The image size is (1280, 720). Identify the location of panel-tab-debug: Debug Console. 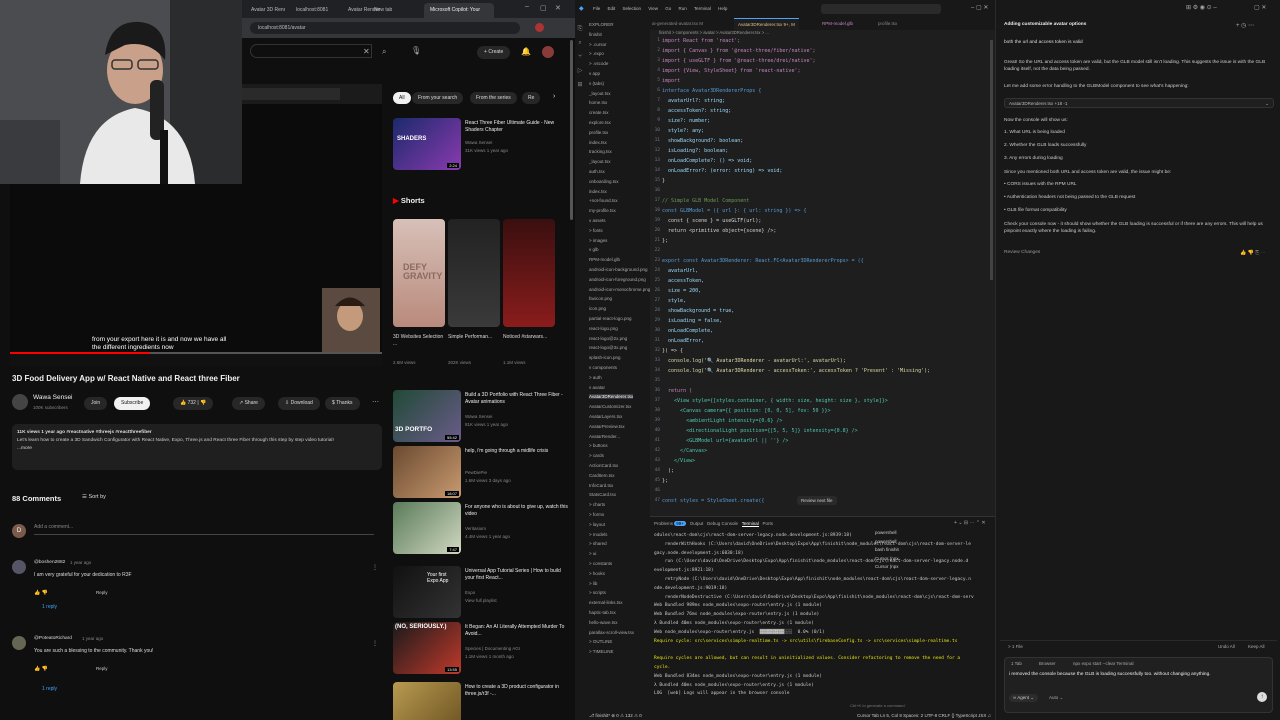
(722, 523).